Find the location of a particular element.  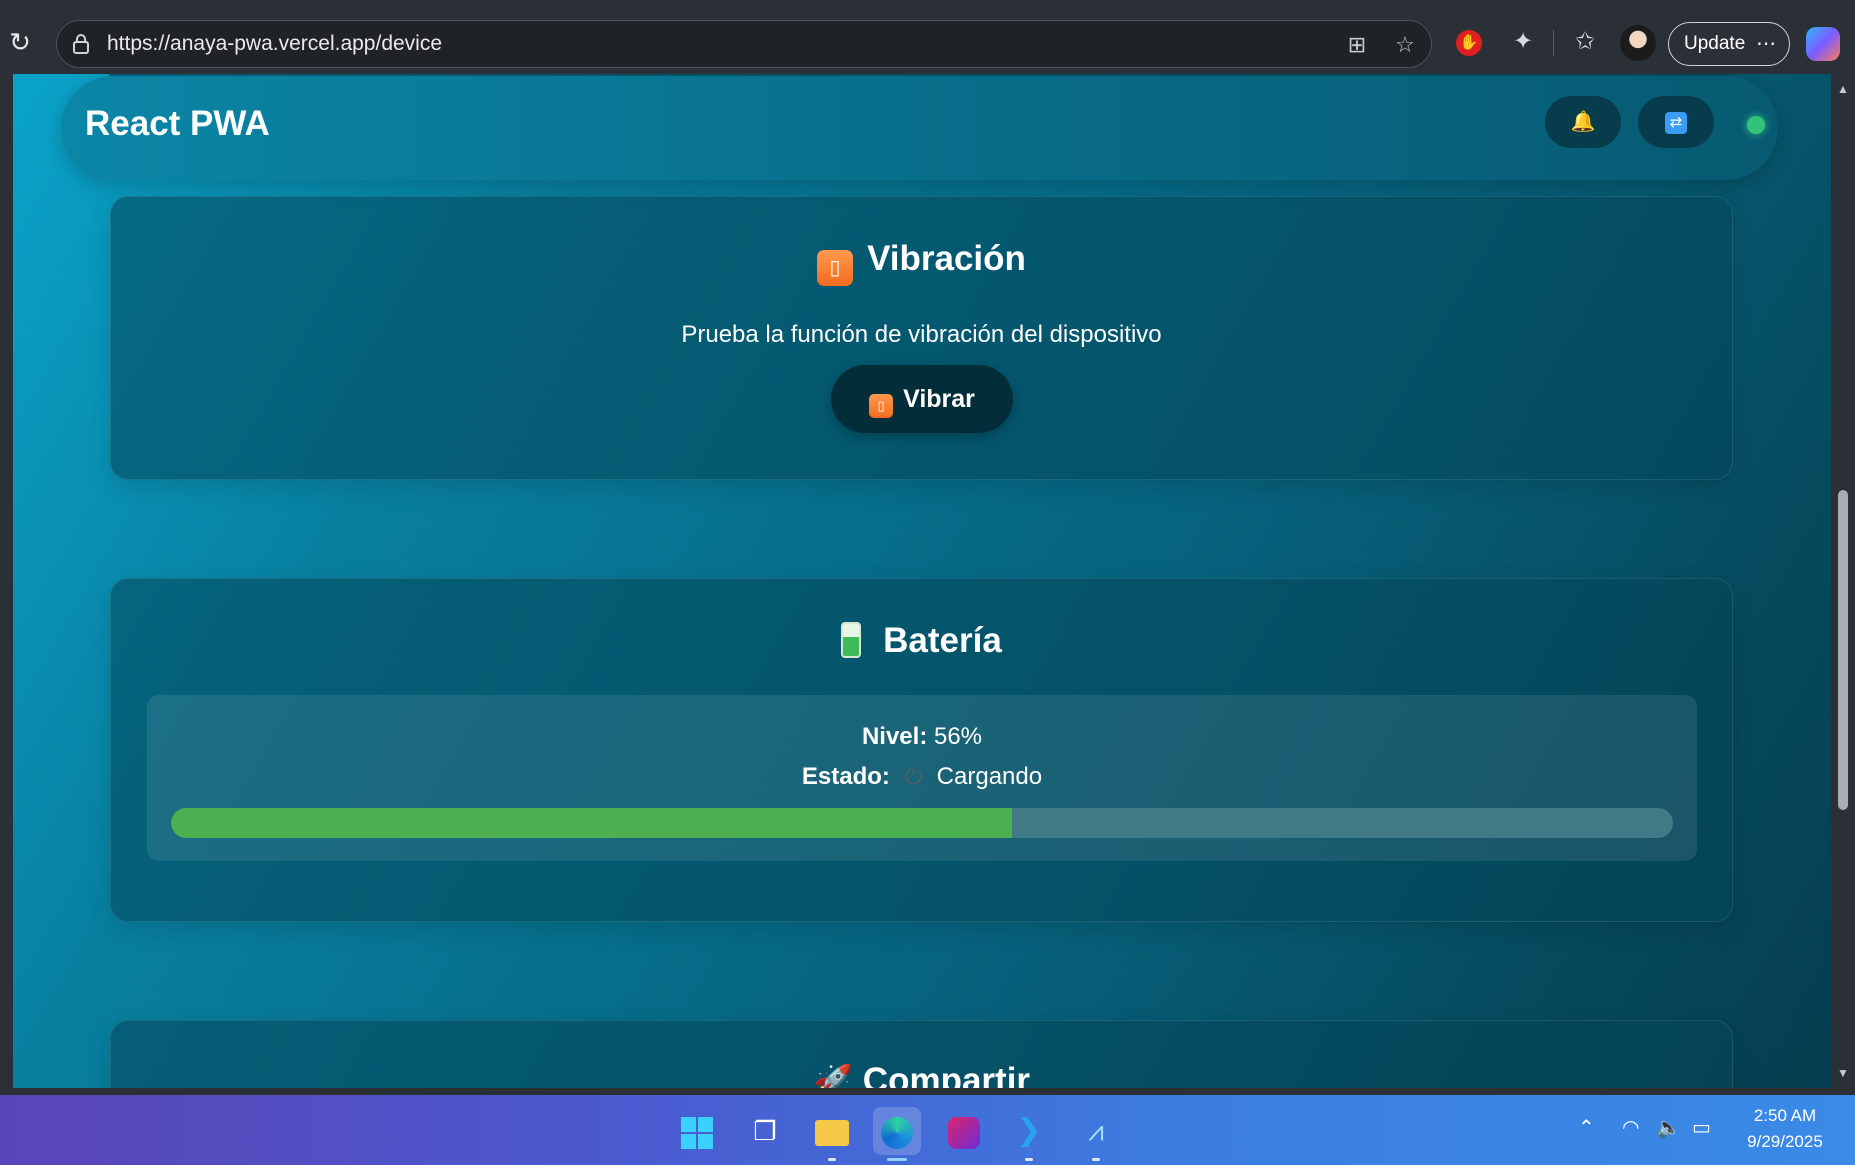

battery-progress-bar is located at coordinates (922, 823).